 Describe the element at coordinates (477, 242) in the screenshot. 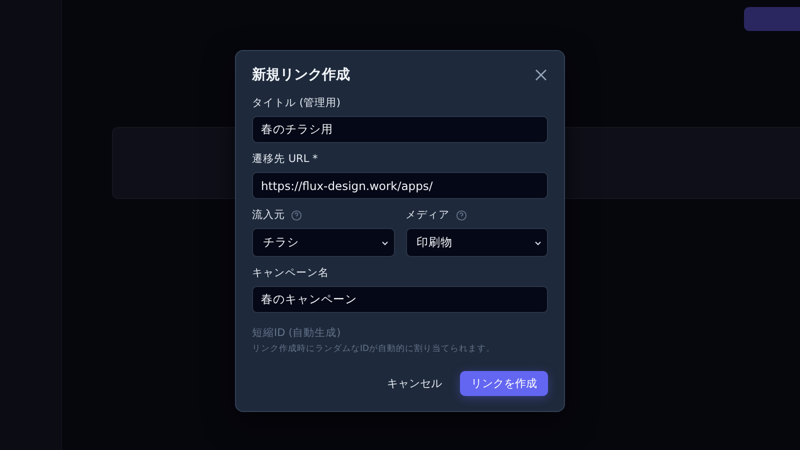

I see `select-field: 印刷物` at that location.